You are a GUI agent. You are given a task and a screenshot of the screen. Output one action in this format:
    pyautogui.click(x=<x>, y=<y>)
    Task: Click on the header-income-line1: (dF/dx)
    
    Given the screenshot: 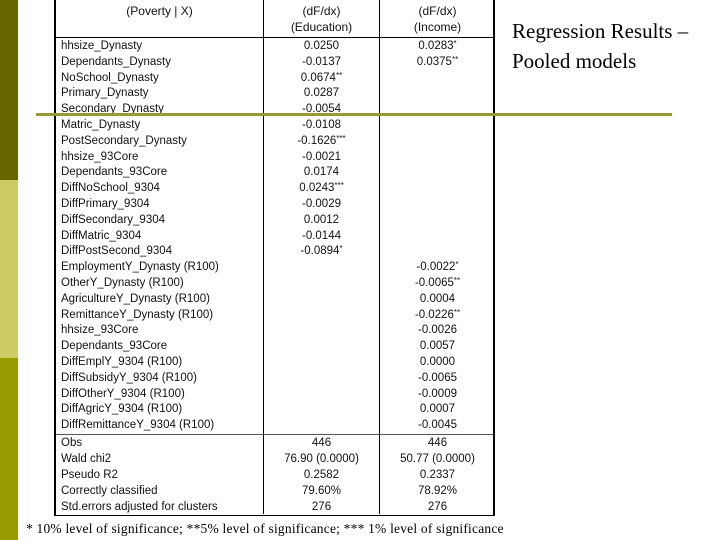 What is the action you would take?
    pyautogui.click(x=437, y=11)
    